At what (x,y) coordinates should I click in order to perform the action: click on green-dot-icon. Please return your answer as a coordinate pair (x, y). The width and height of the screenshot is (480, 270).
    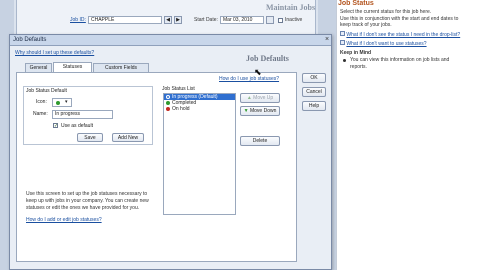
    Looking at the image, I should click on (168, 103).